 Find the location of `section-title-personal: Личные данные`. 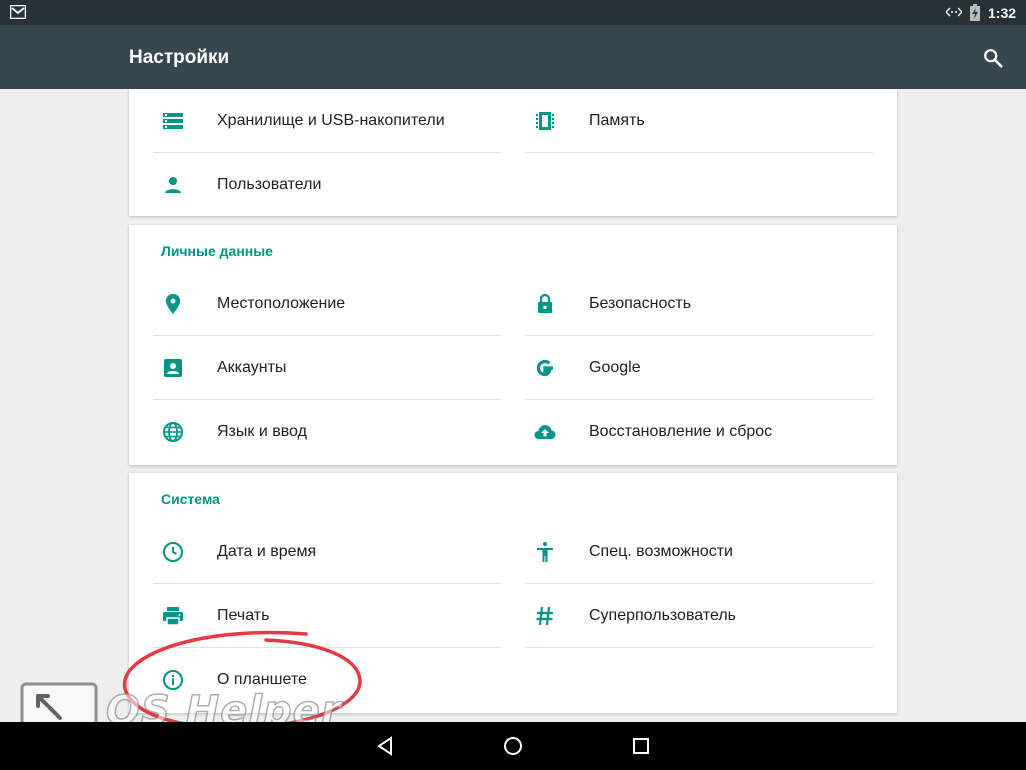

section-title-personal: Личные данные is located at coordinates (217, 251).